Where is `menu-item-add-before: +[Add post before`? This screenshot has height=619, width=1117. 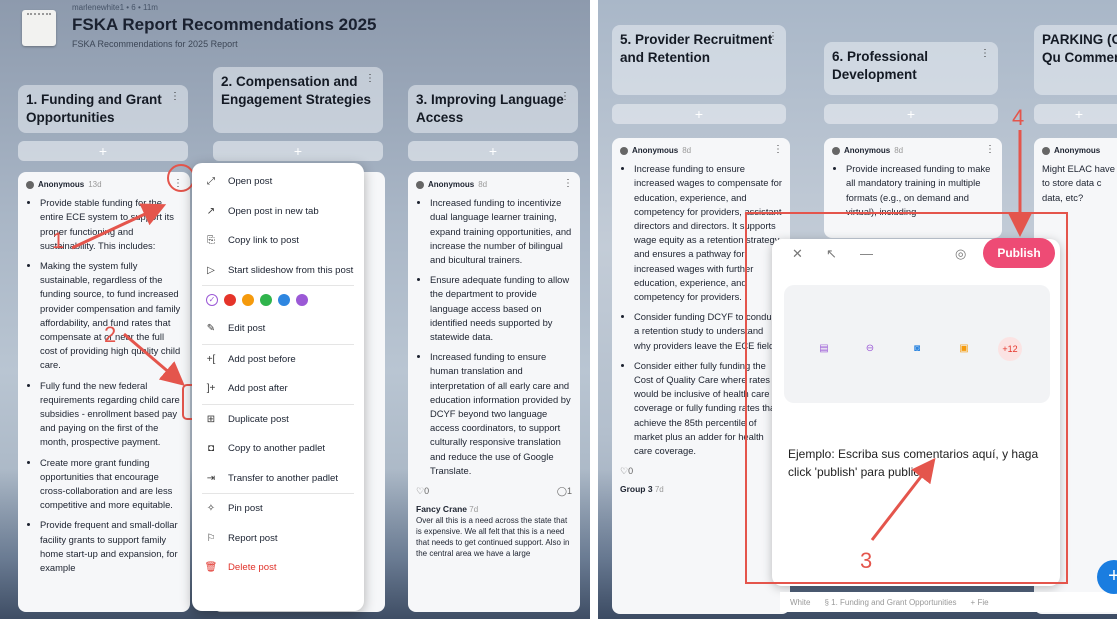
menu-item-add-before: +[Add post before is located at coordinates (278, 360).